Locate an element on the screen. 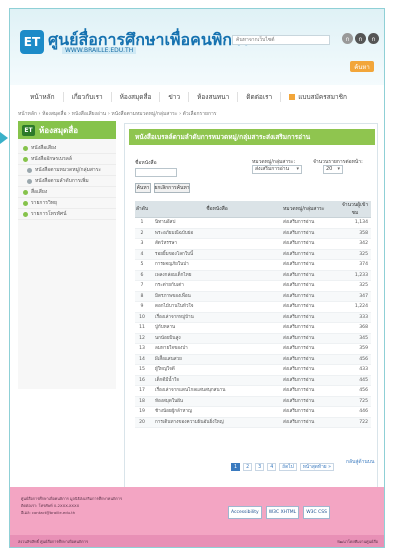 This screenshot has height=556, width=393. row-view-count: 374 is located at coordinates (355, 265).